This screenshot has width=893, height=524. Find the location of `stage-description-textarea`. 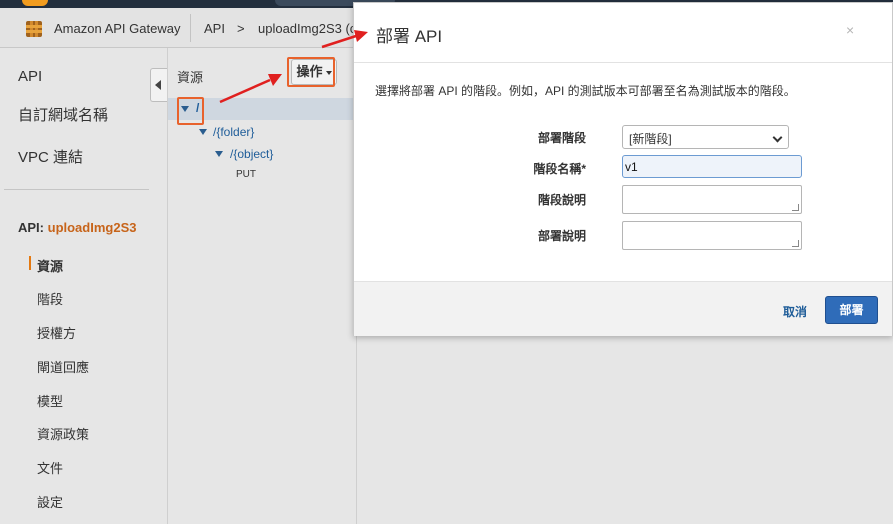

stage-description-textarea is located at coordinates (712, 199).